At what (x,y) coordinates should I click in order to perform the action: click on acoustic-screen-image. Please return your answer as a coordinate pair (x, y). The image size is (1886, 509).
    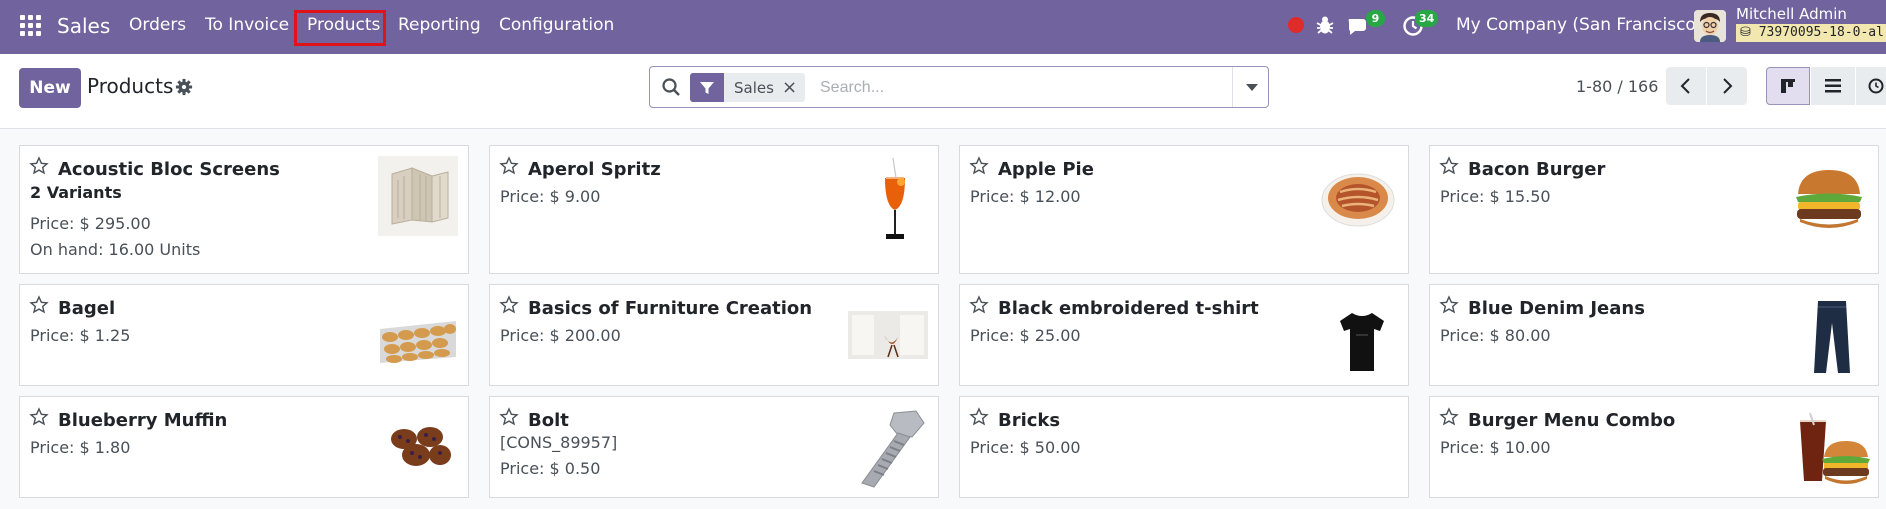
    Looking at the image, I should click on (418, 196).